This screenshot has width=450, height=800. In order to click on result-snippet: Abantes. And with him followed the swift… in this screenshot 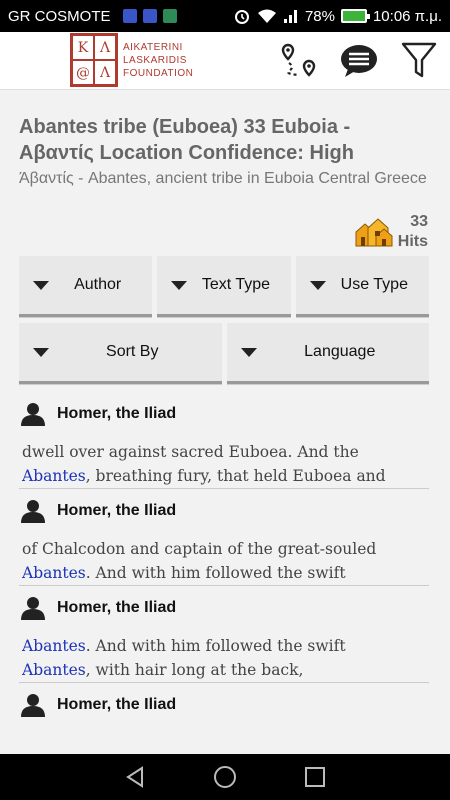, I will do `click(227, 658)`.